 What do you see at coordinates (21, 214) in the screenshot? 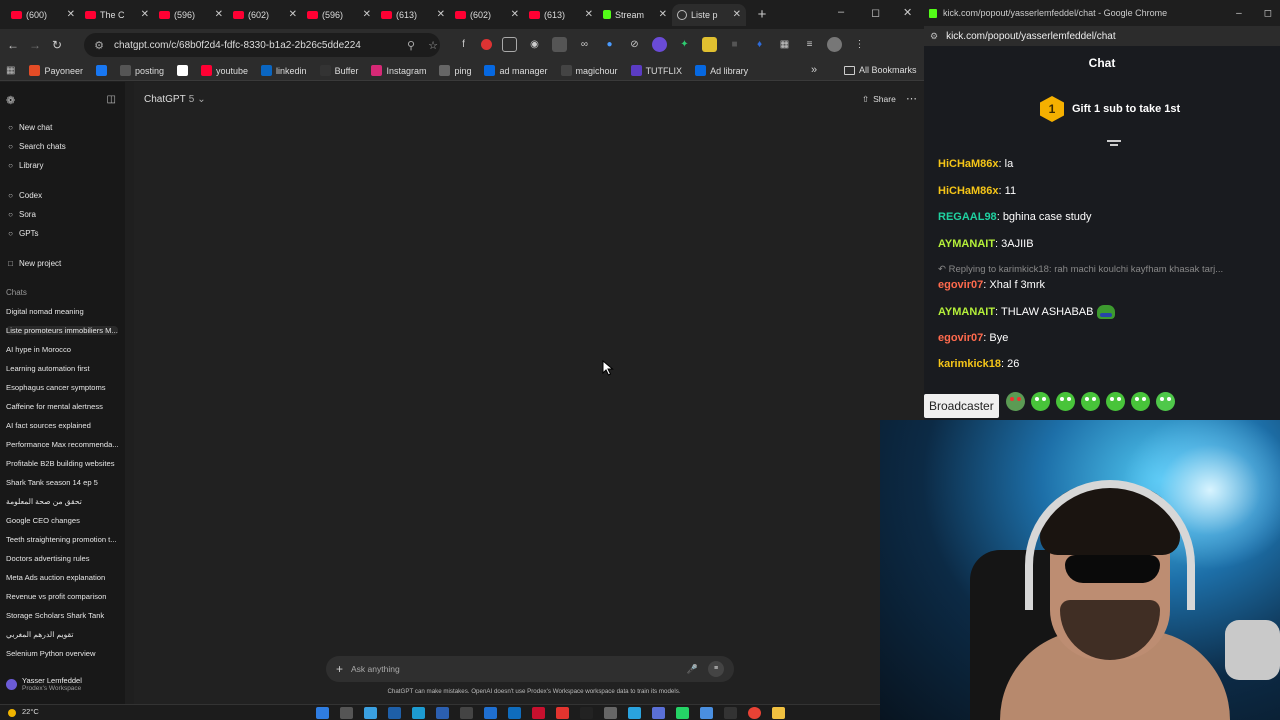
I see `sidebar-item-sora: ○ Sora` at bounding box center [21, 214].